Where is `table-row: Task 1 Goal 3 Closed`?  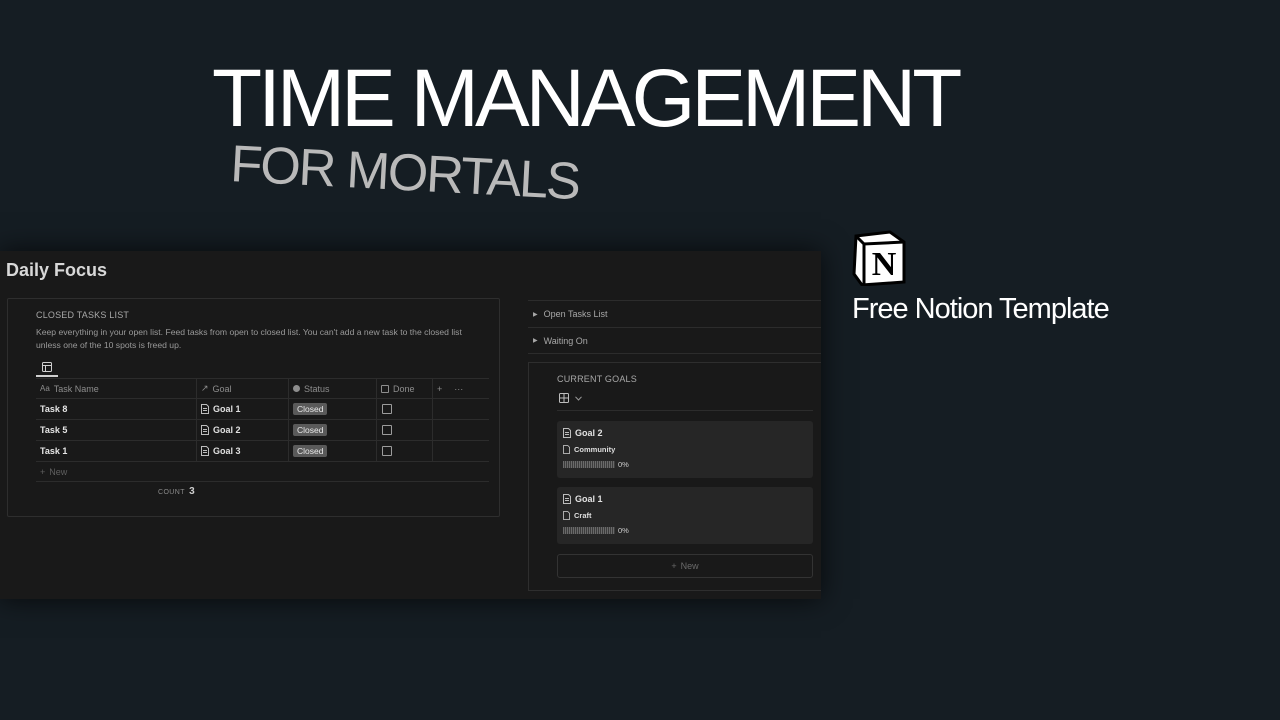
table-row: Task 1 Goal 3 Closed is located at coordinates (262, 451).